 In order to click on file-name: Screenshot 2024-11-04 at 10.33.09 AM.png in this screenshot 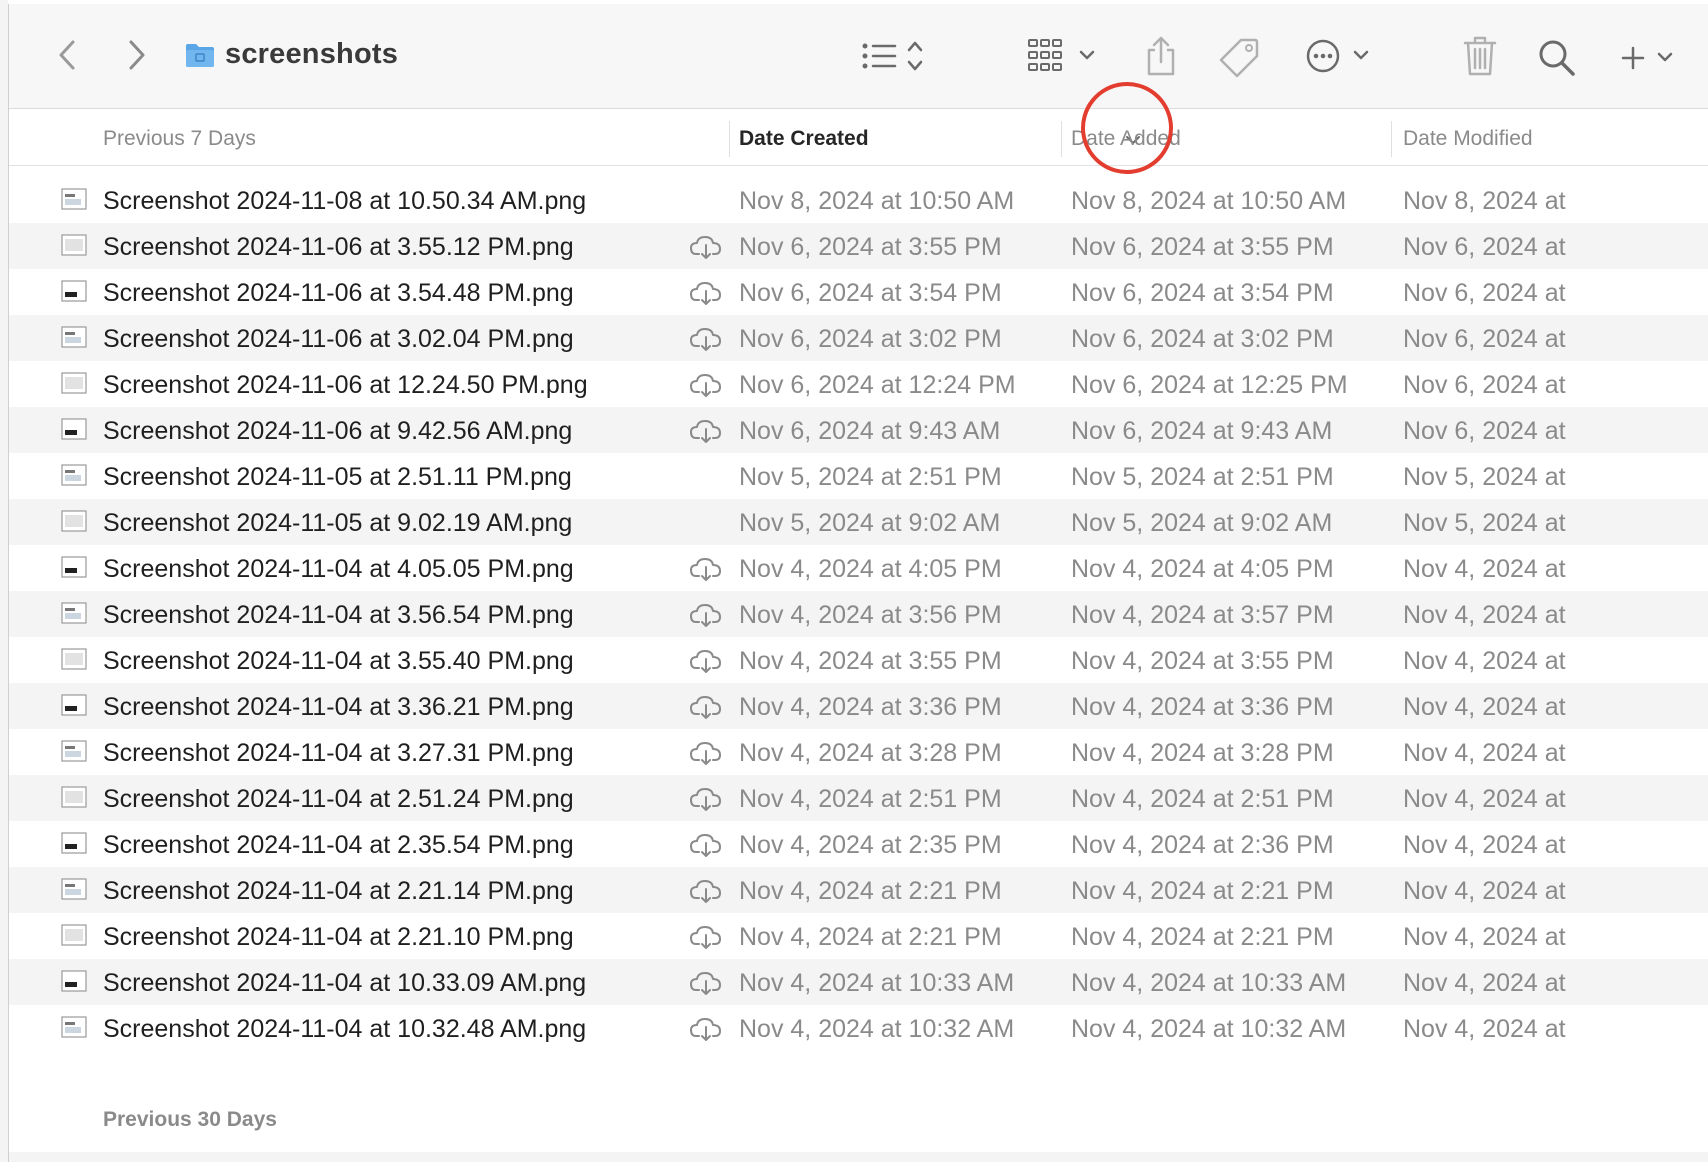, I will do `click(344, 983)`.